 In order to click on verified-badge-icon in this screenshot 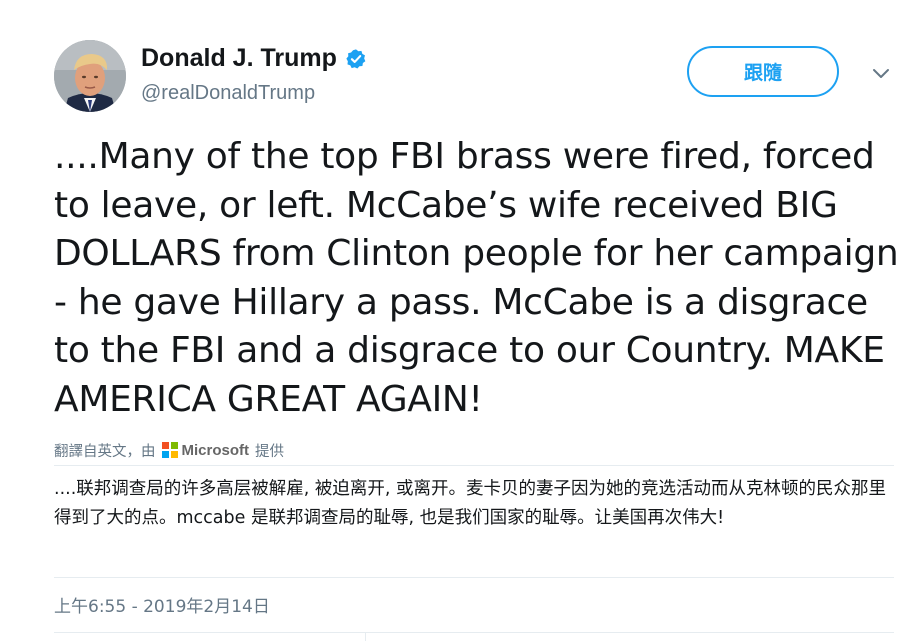, I will do `click(356, 58)`.